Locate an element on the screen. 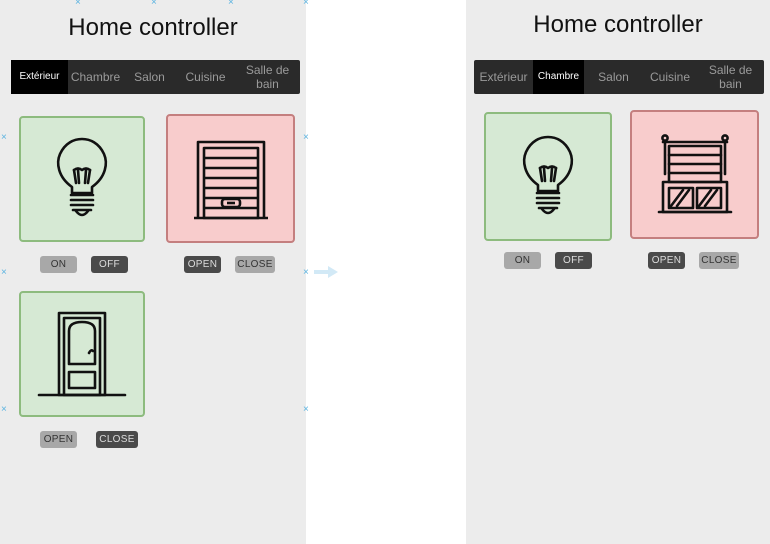 The width and height of the screenshot is (770, 544). door-icon is located at coordinates (82, 354).